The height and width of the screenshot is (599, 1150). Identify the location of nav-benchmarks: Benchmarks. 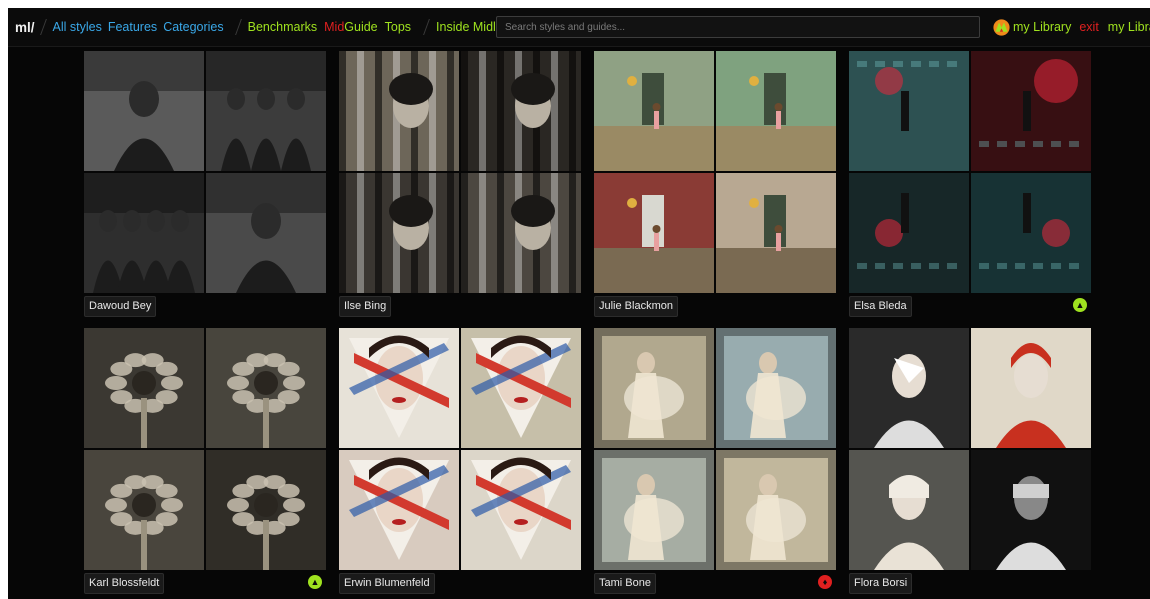
(282, 27).